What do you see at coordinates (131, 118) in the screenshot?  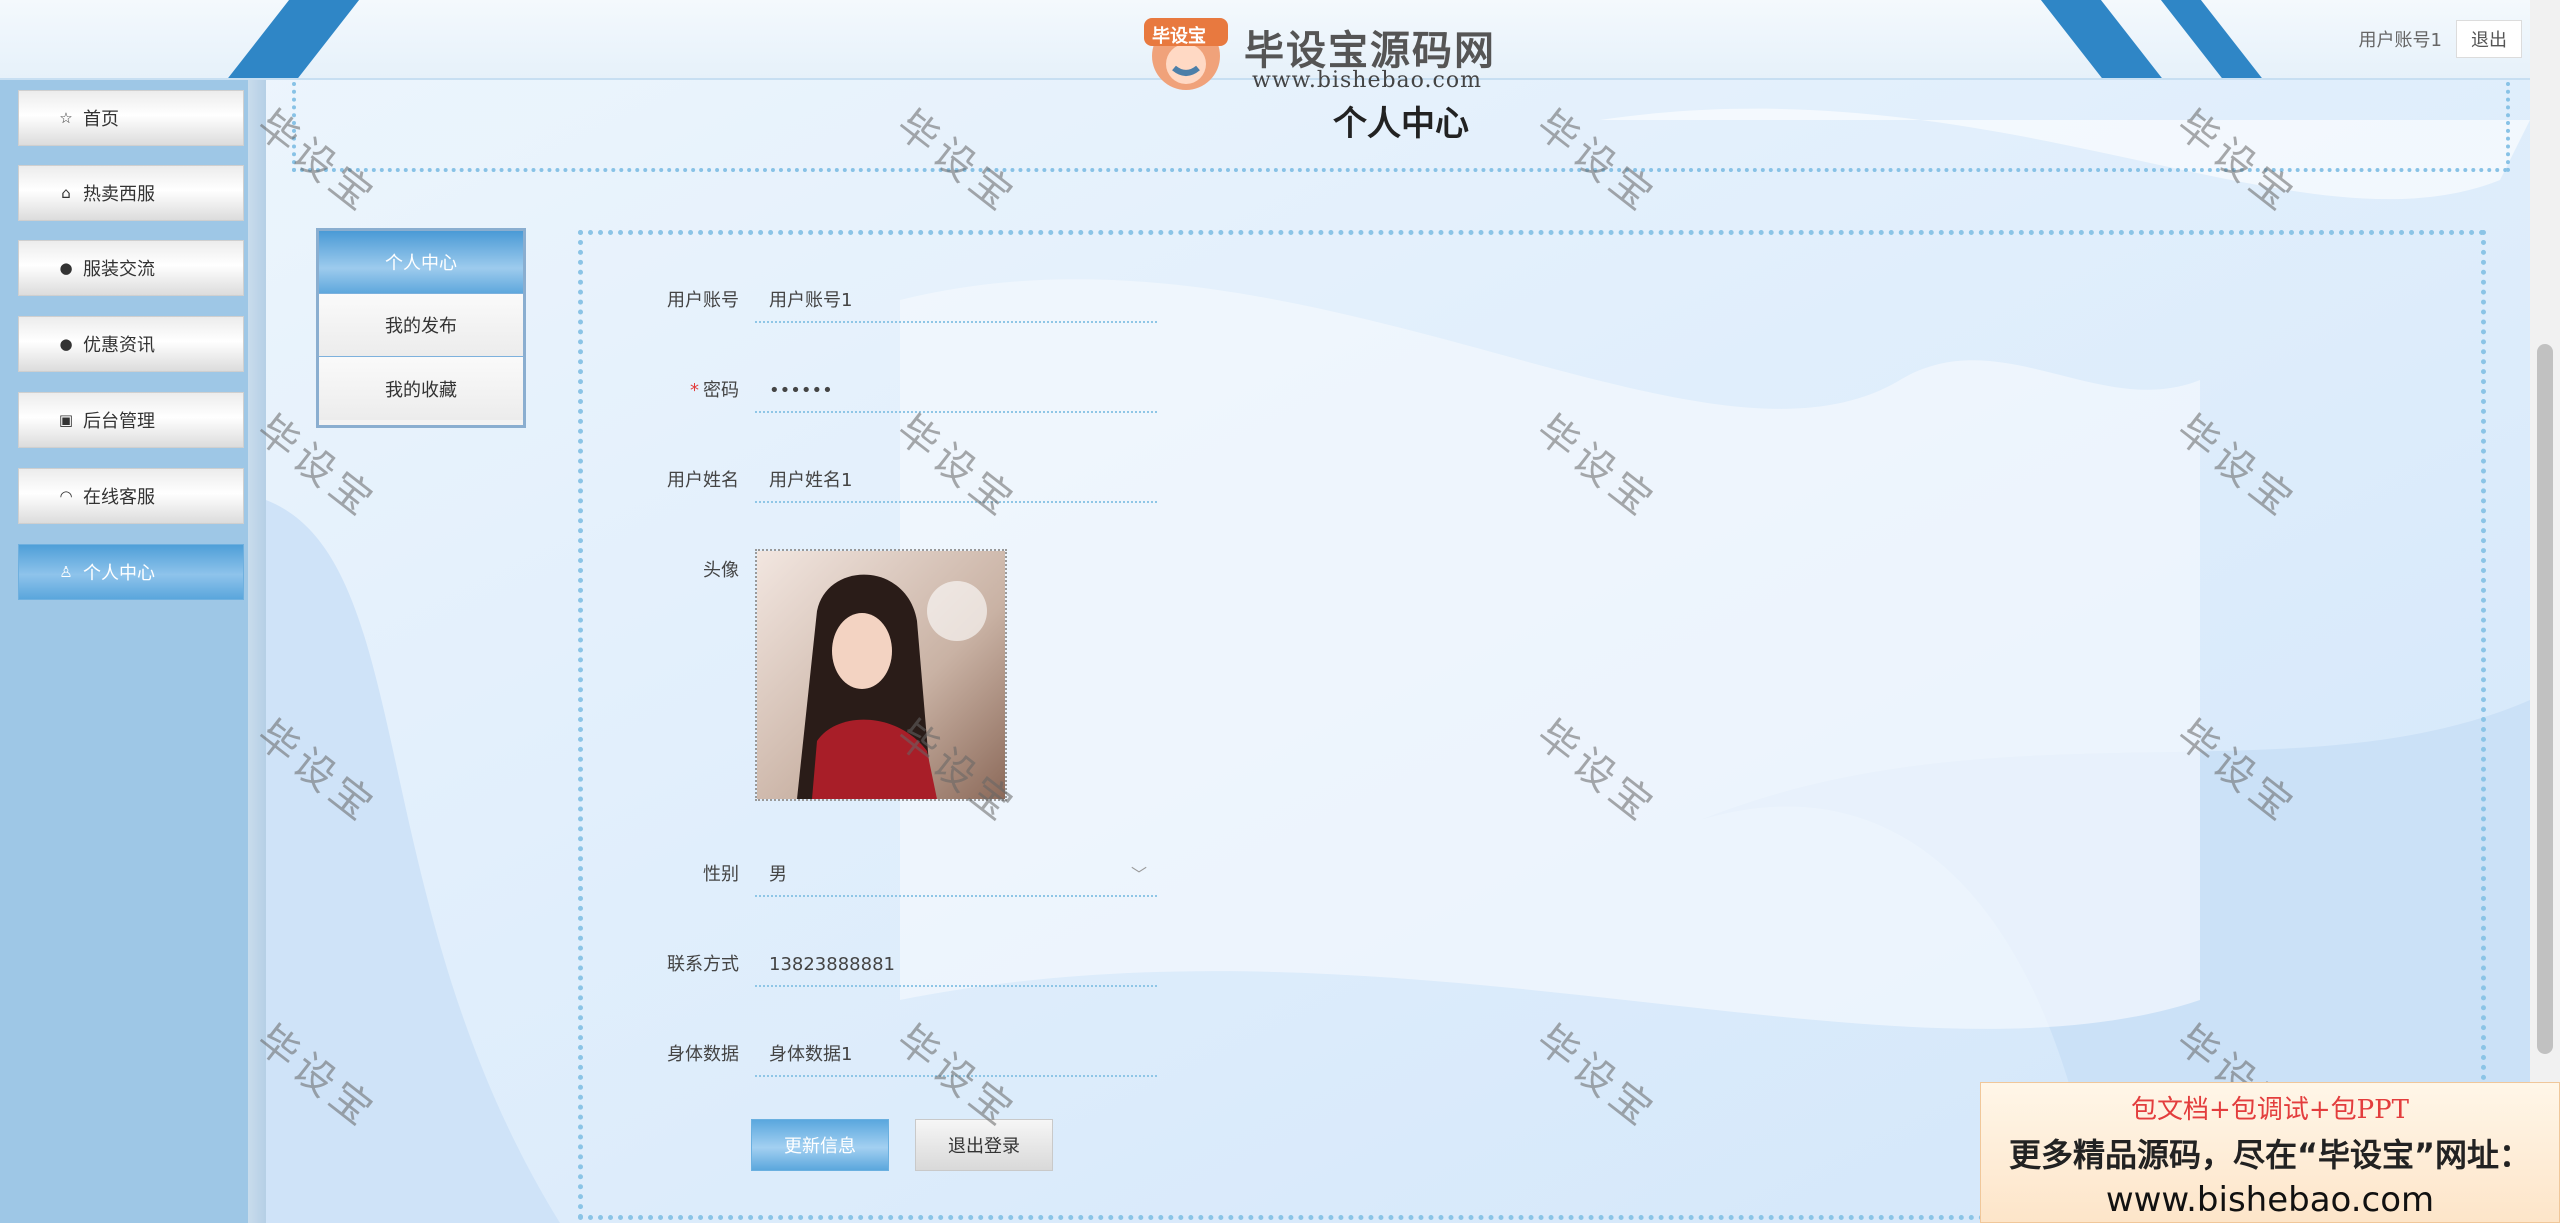 I see `sidebar-item-home: ☆ 首页` at bounding box center [131, 118].